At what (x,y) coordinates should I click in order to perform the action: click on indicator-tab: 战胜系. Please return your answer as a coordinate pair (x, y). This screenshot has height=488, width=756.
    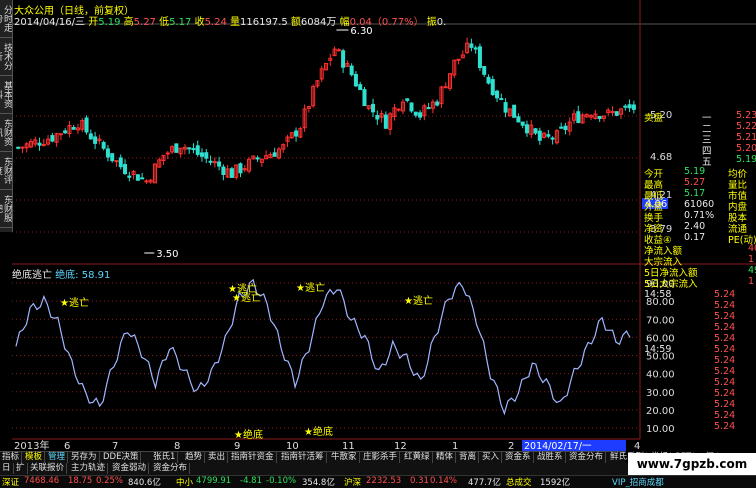
    Looking at the image, I should click on (550, 457).